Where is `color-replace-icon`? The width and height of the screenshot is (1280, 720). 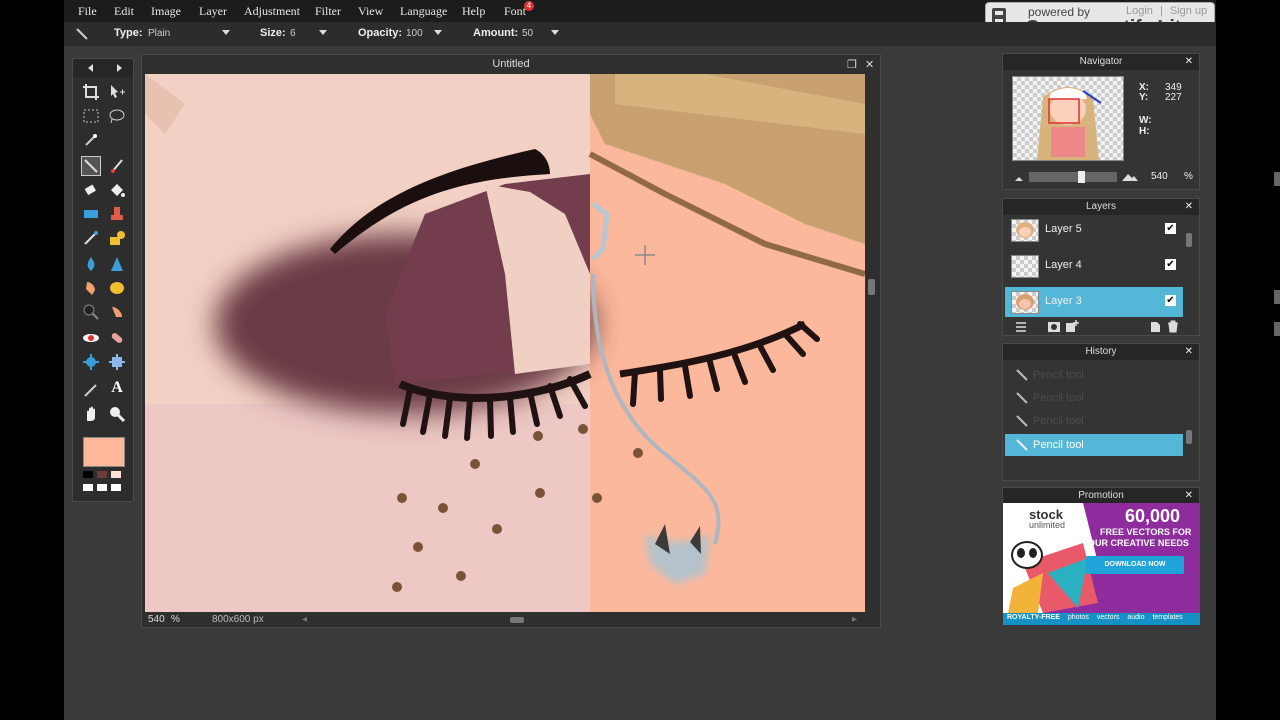 color-replace-icon is located at coordinates (91, 238).